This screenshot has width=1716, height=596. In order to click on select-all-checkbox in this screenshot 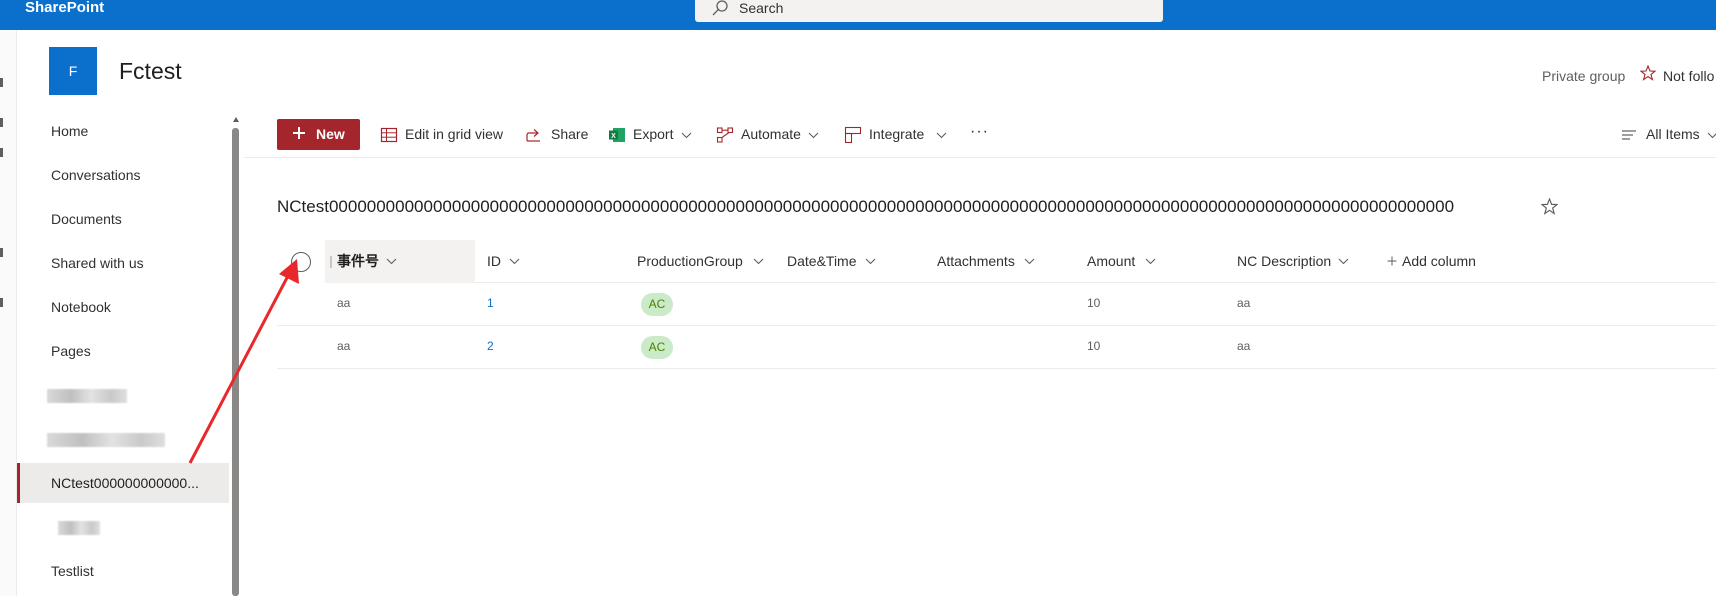, I will do `click(301, 262)`.